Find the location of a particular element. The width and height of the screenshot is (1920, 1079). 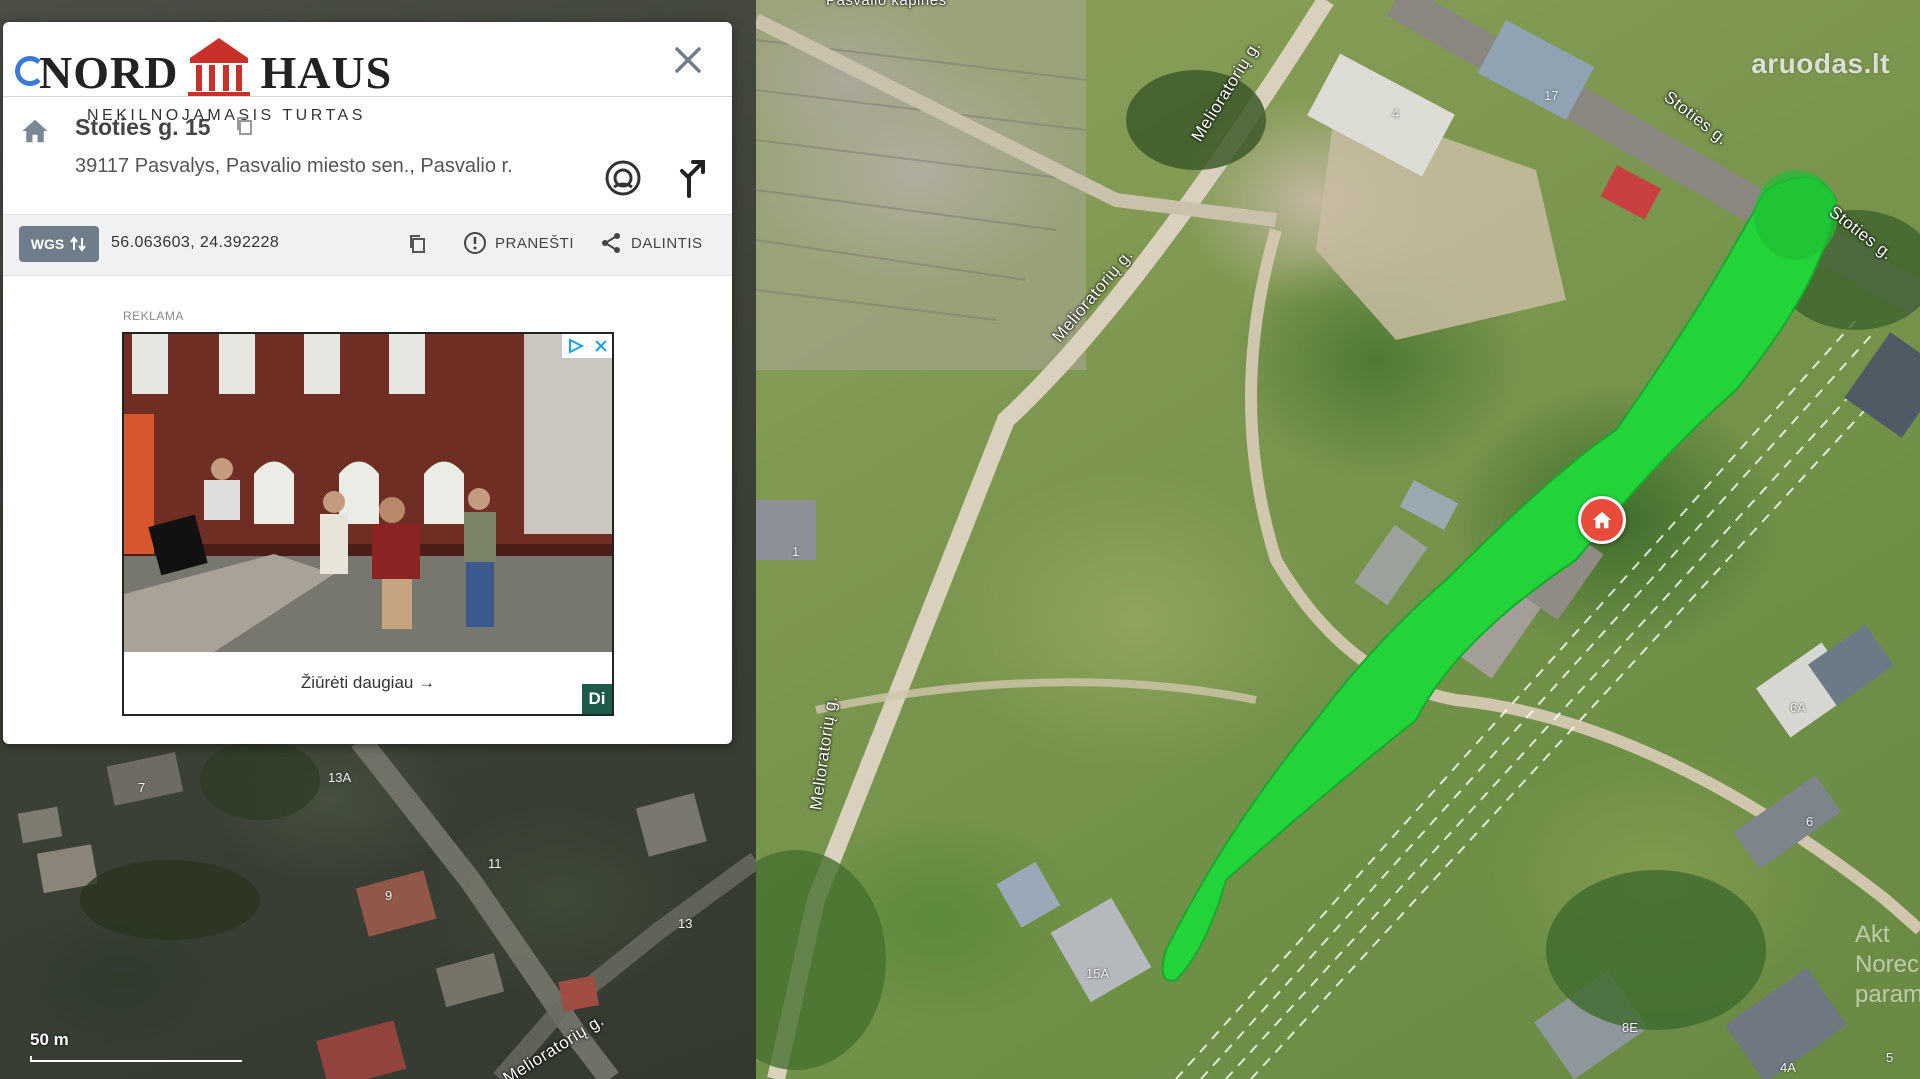

logo-word-right: HAUS is located at coordinates (326, 72).